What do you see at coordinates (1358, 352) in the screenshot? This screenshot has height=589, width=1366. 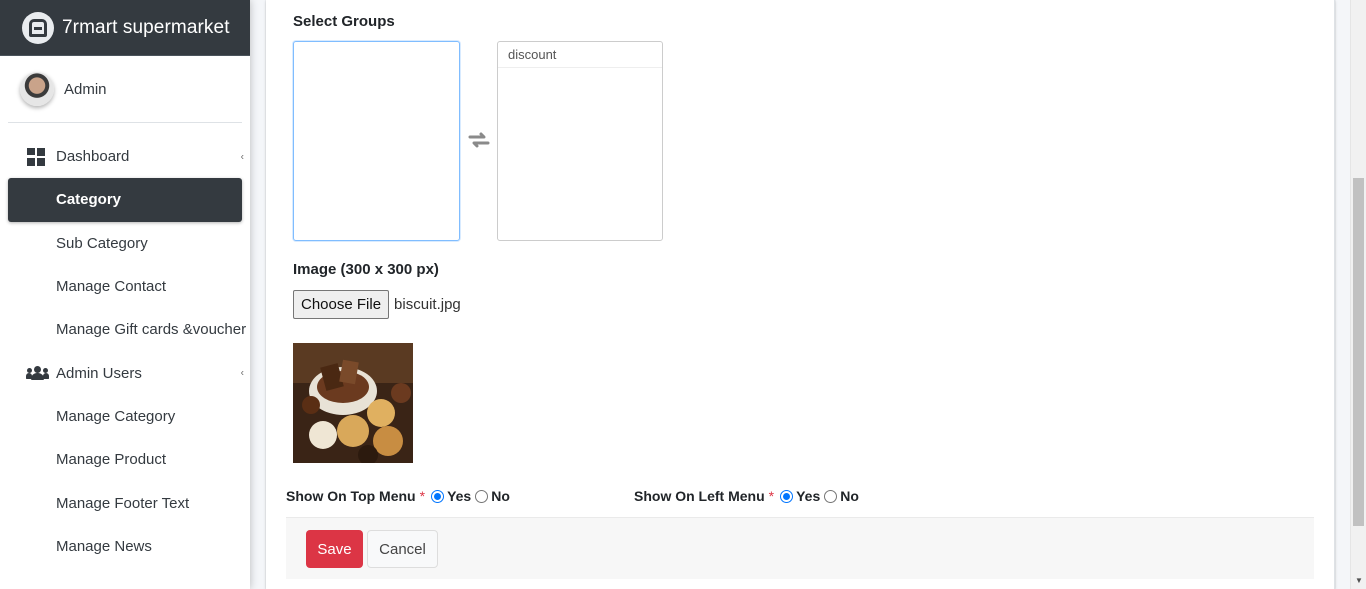 I see `scrollbar-thumb` at bounding box center [1358, 352].